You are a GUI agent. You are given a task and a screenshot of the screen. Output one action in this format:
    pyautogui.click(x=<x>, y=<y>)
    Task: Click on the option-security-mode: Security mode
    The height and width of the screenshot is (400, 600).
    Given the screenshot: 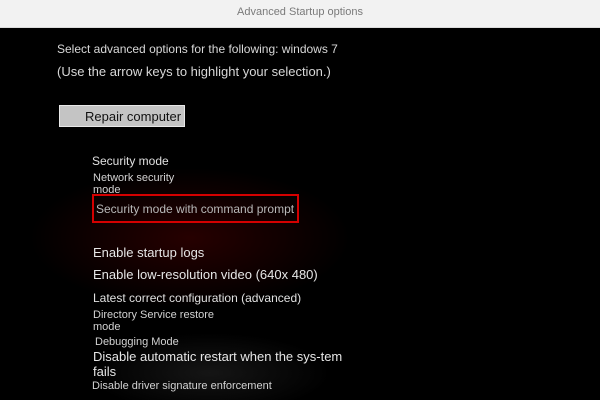 What is the action you would take?
    pyautogui.click(x=130, y=161)
    